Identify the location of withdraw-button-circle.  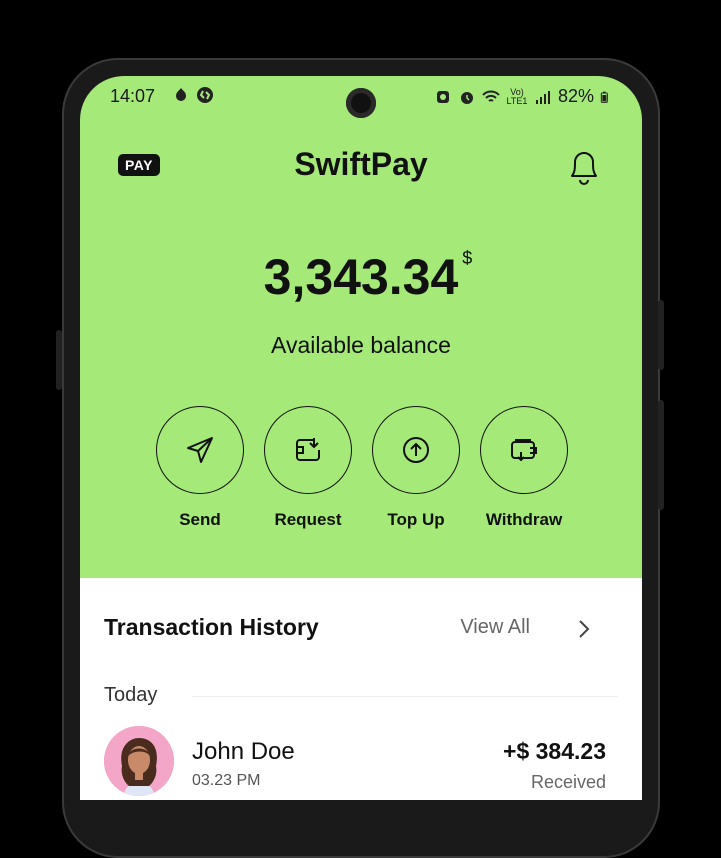
(524, 450).